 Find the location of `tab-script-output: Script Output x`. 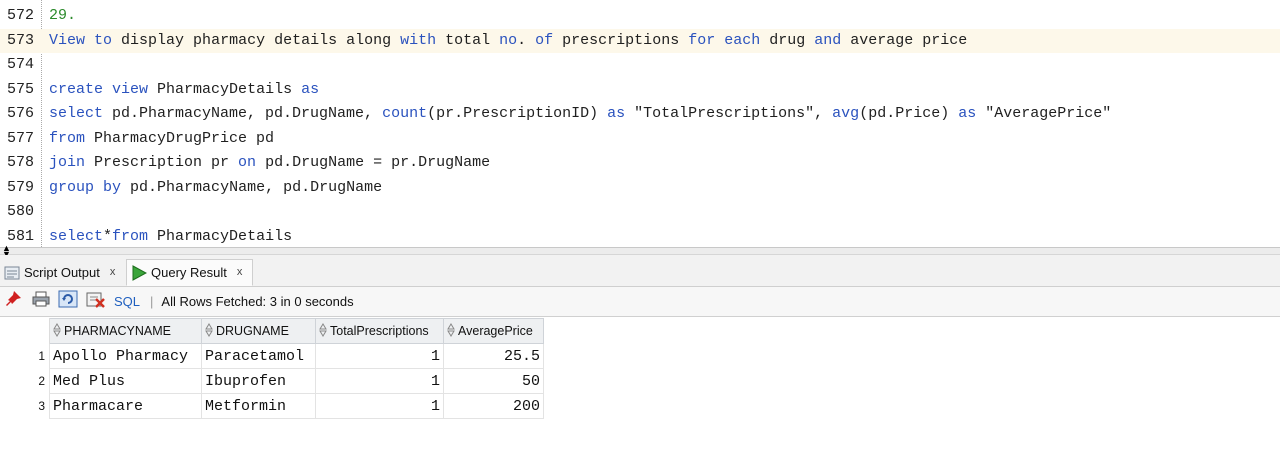

tab-script-output: Script Output x is located at coordinates (63, 272).